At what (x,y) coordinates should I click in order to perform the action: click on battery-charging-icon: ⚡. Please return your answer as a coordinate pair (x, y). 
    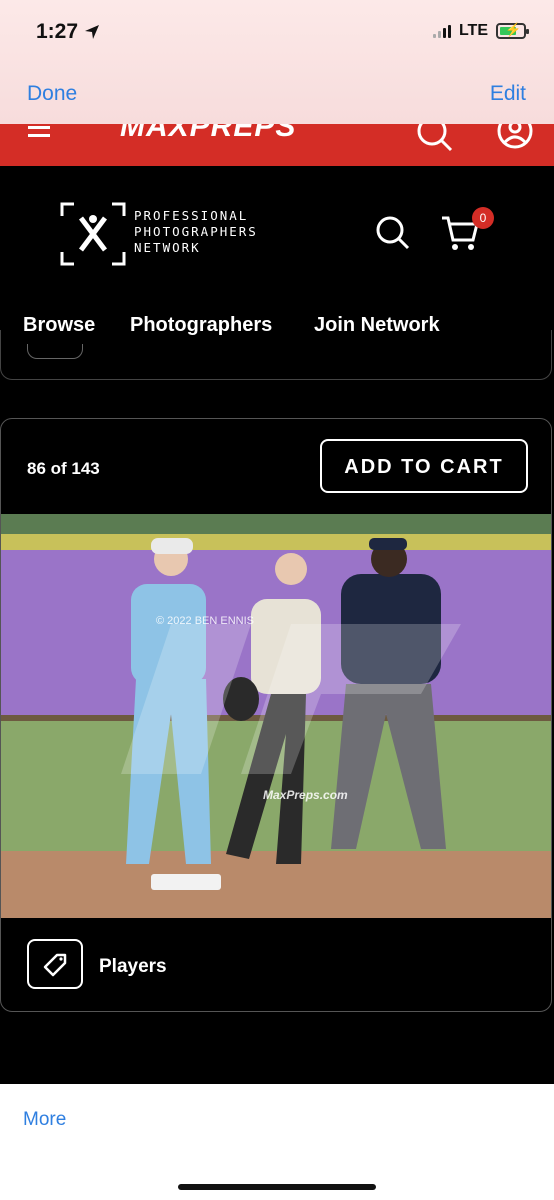
    Looking at the image, I should click on (512, 30).